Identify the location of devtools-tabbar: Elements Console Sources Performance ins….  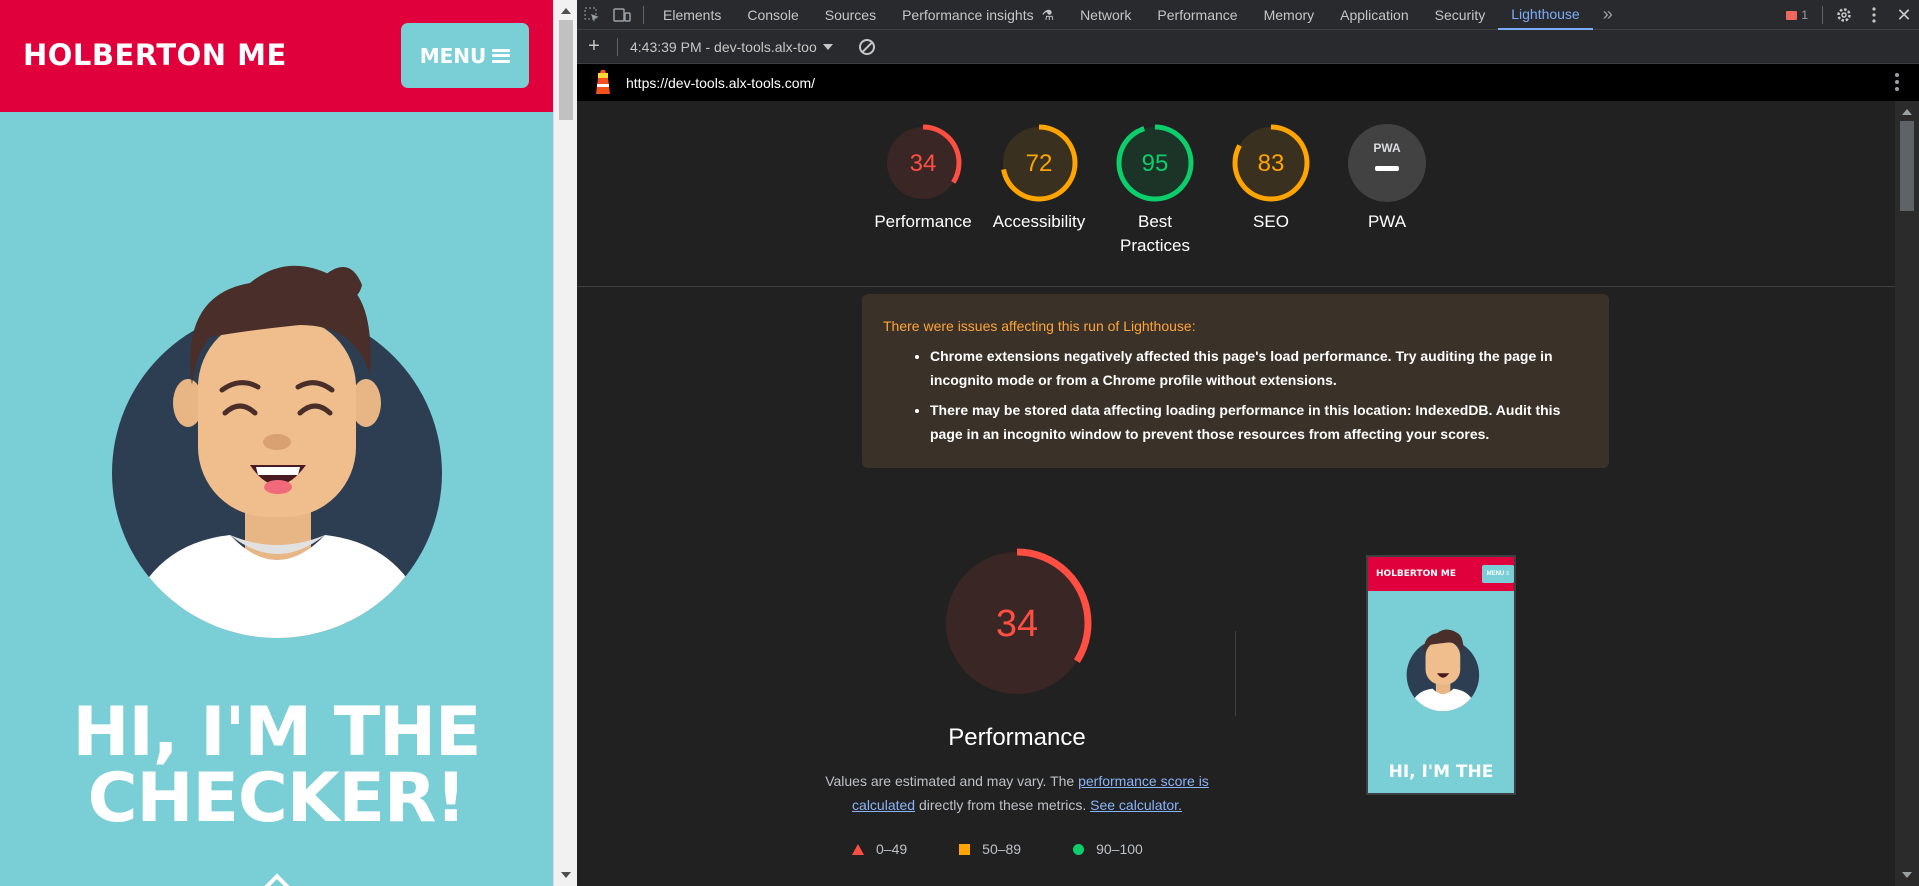
(1248, 15).